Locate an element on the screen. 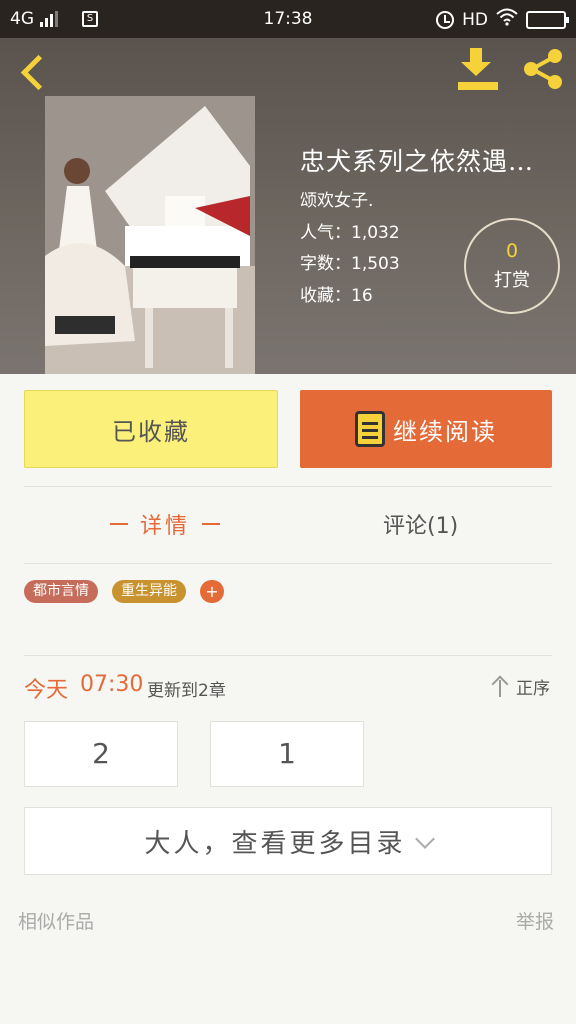 The image size is (576, 1024). dash-right is located at coordinates (211, 524).